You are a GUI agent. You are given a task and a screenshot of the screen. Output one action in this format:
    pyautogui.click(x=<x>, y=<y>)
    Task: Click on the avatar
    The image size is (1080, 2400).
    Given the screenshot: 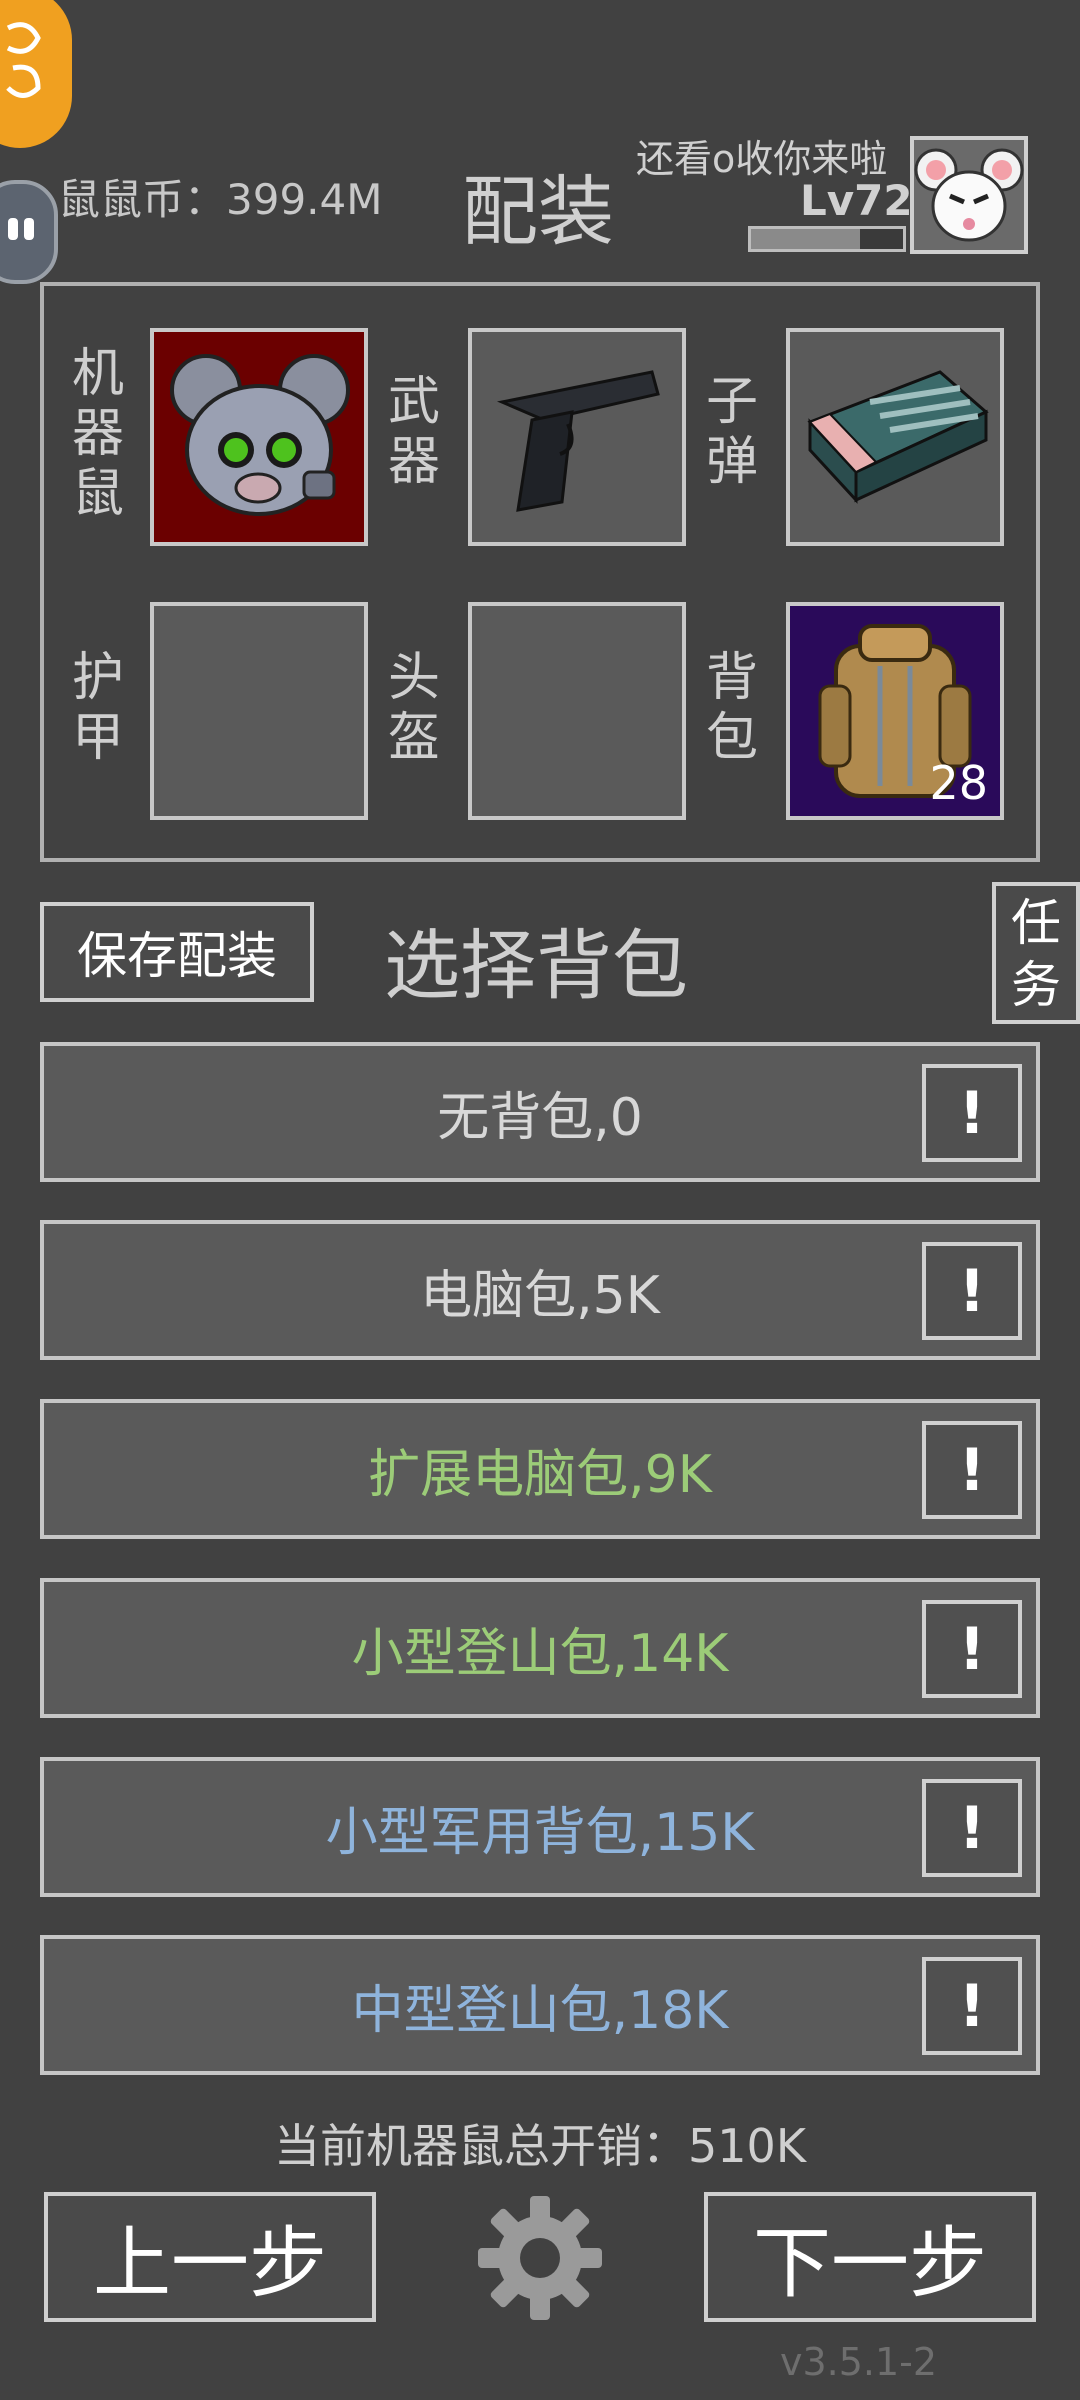 What is the action you would take?
    pyautogui.click(x=969, y=195)
    